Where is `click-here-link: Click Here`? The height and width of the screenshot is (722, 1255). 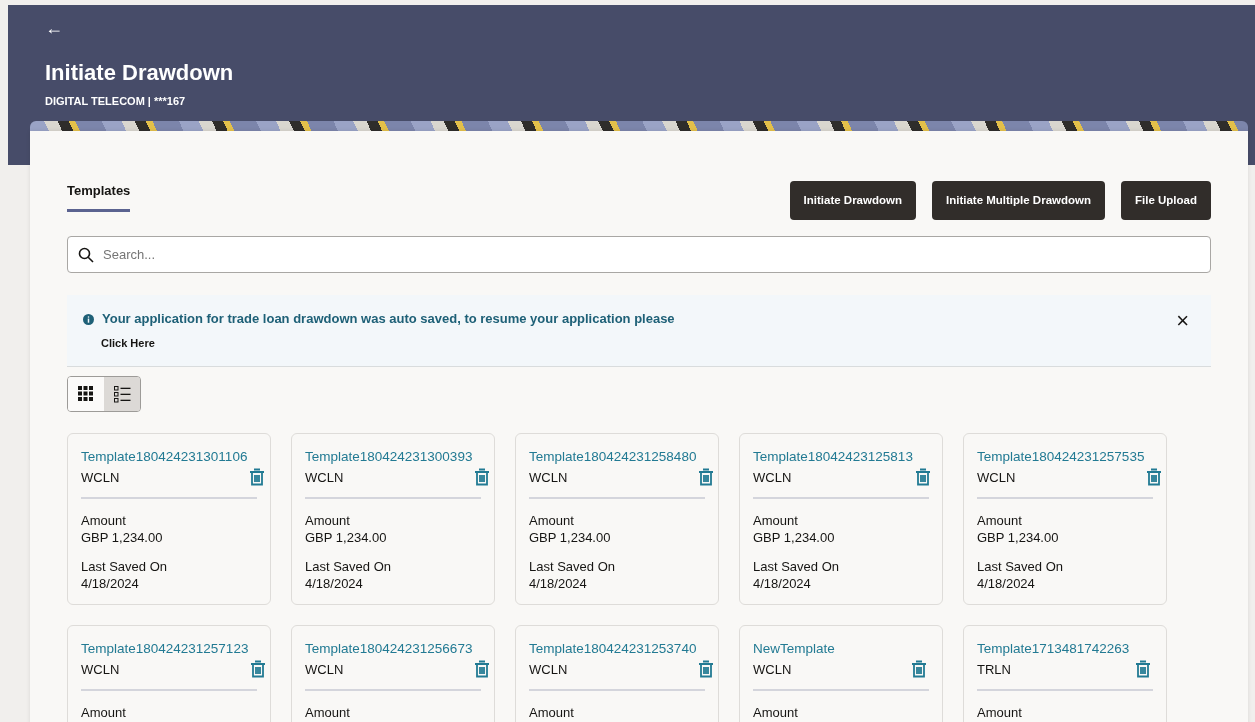
click-here-link: Click Here is located at coordinates (128, 343).